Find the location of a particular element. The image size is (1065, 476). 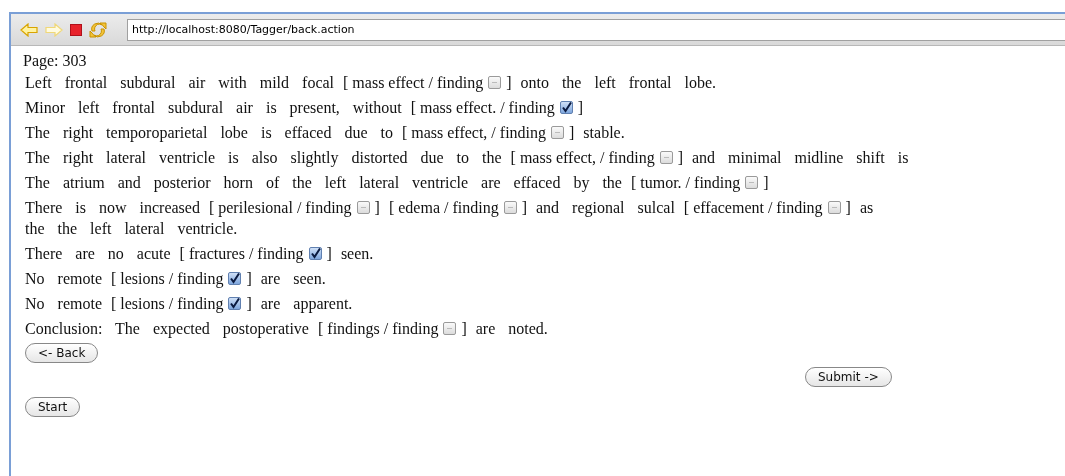

sentence-text: and minimal midline shift is is located at coordinates (800, 158).